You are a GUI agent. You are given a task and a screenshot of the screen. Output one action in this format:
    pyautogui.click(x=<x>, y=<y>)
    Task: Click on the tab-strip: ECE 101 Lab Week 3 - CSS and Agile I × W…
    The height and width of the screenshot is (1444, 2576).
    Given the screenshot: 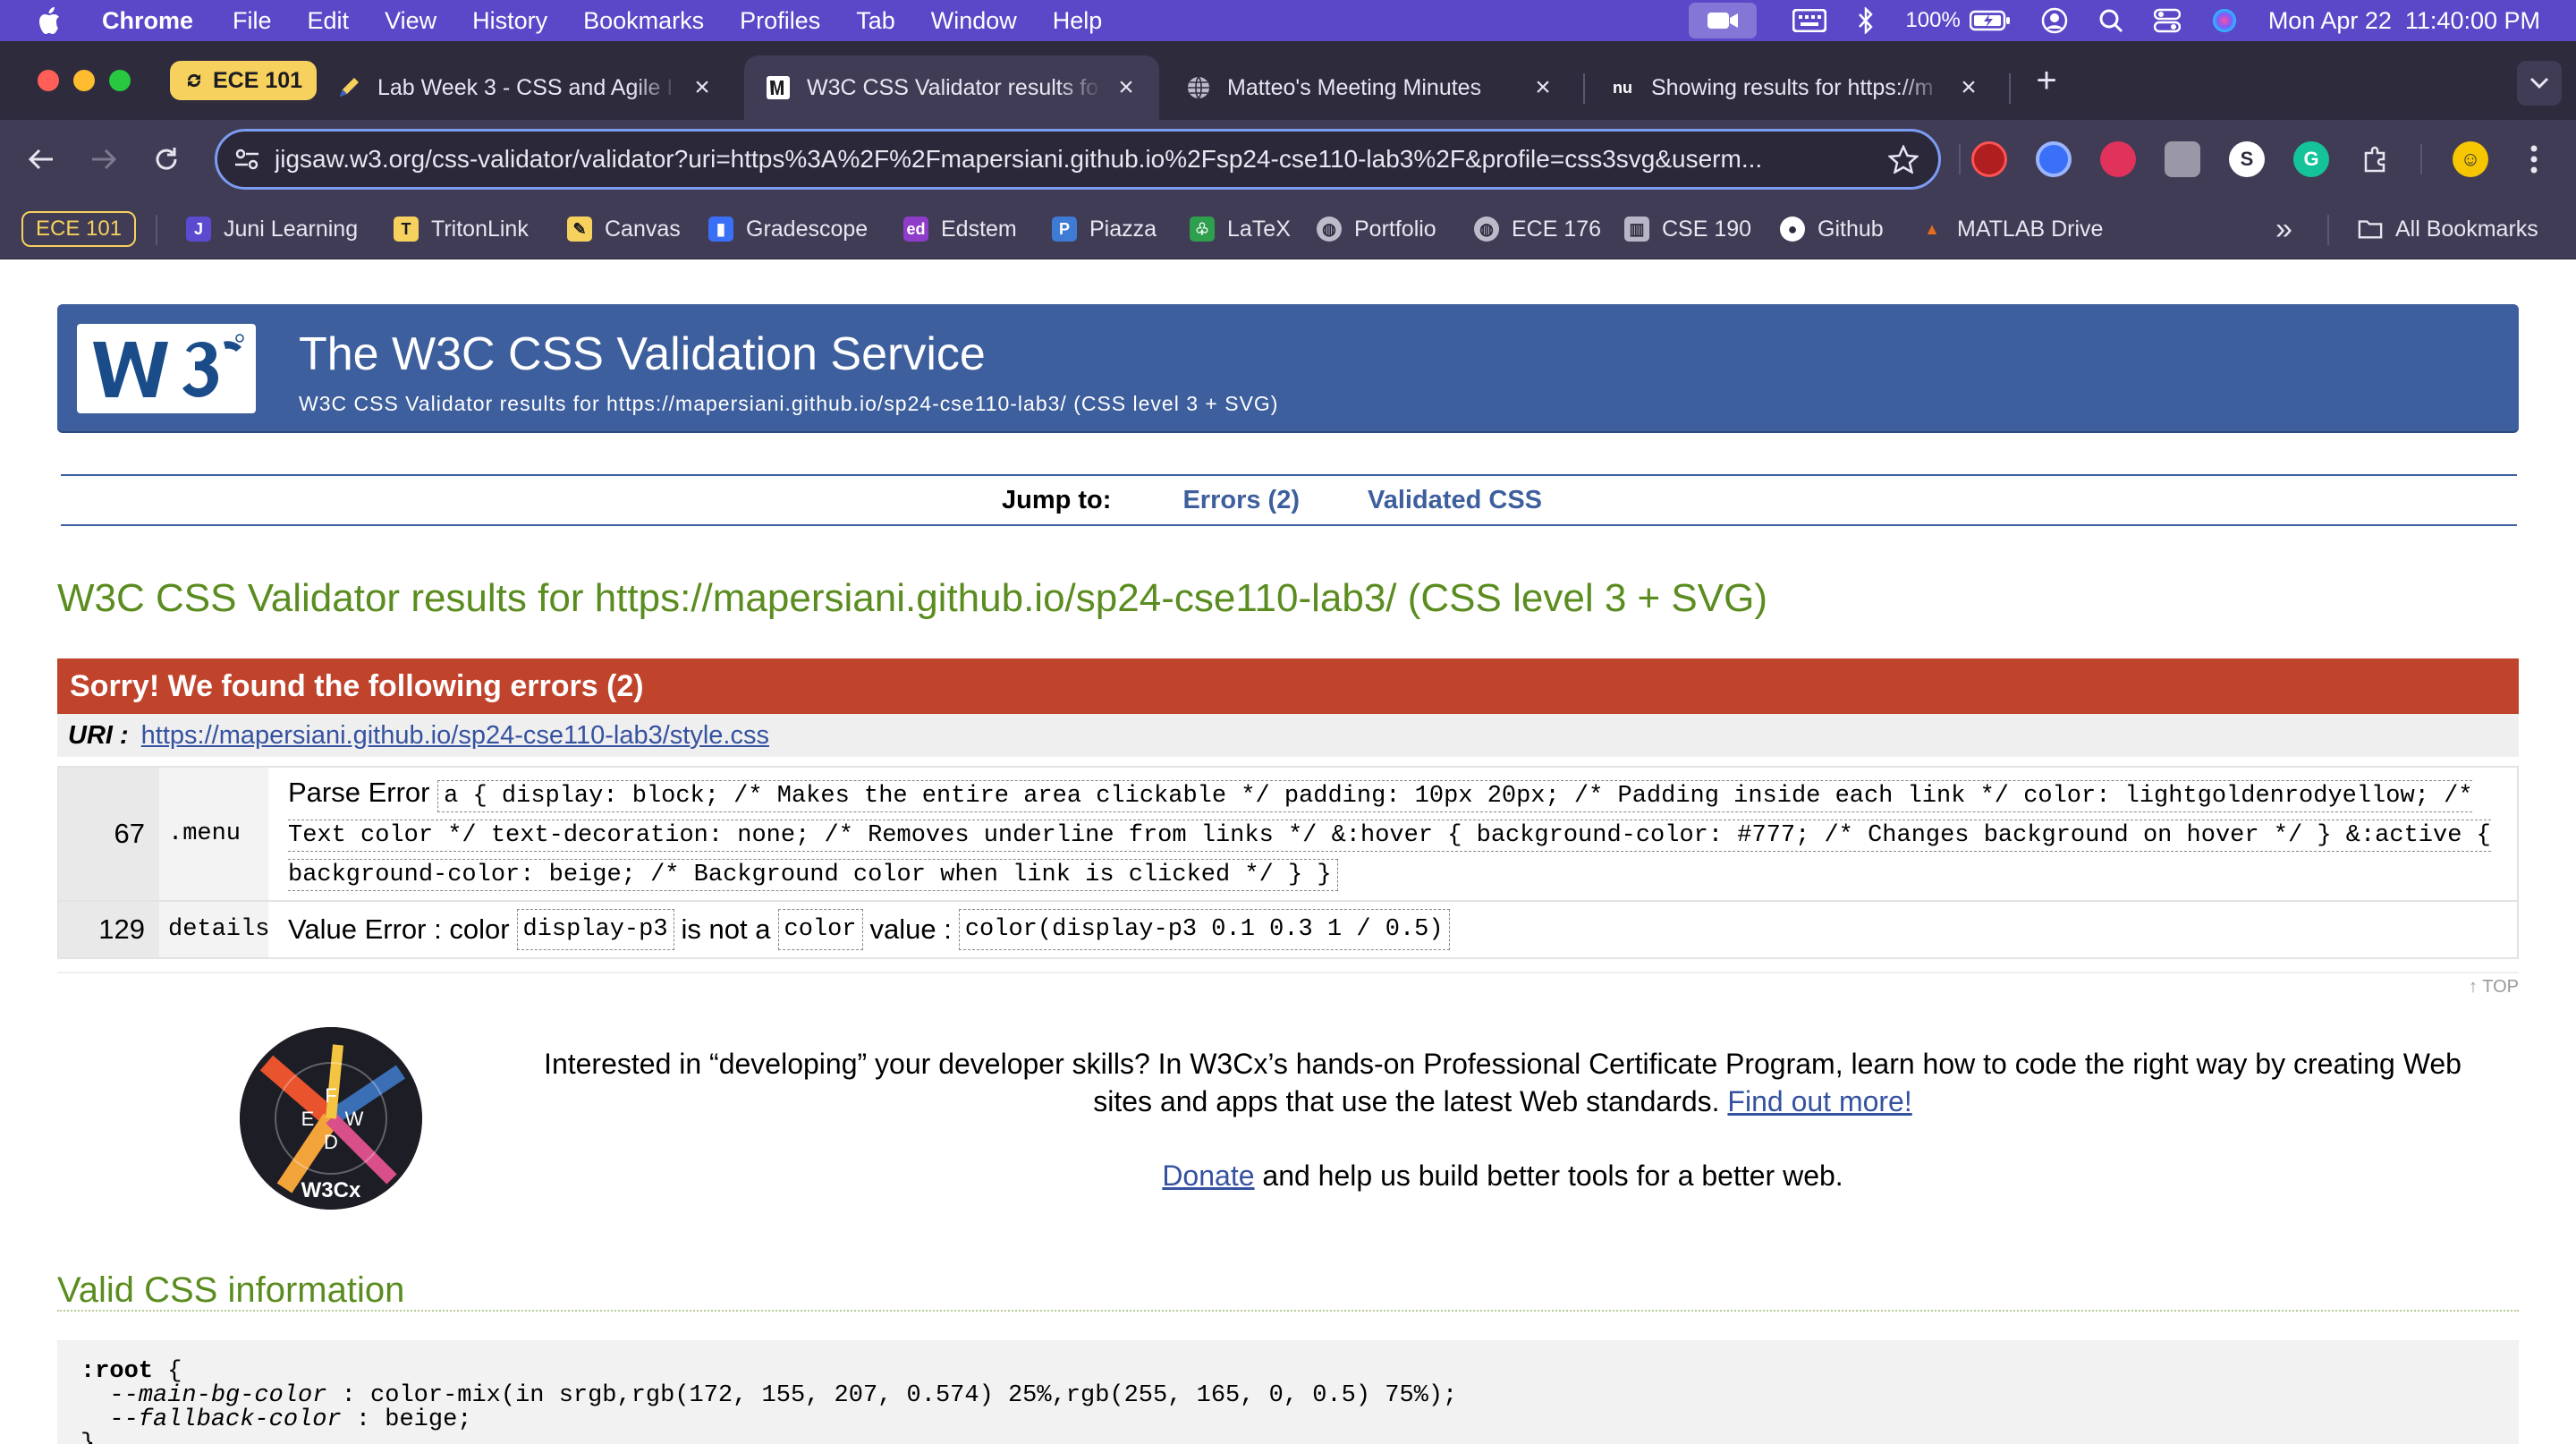 What is the action you would take?
    pyautogui.click(x=1288, y=80)
    